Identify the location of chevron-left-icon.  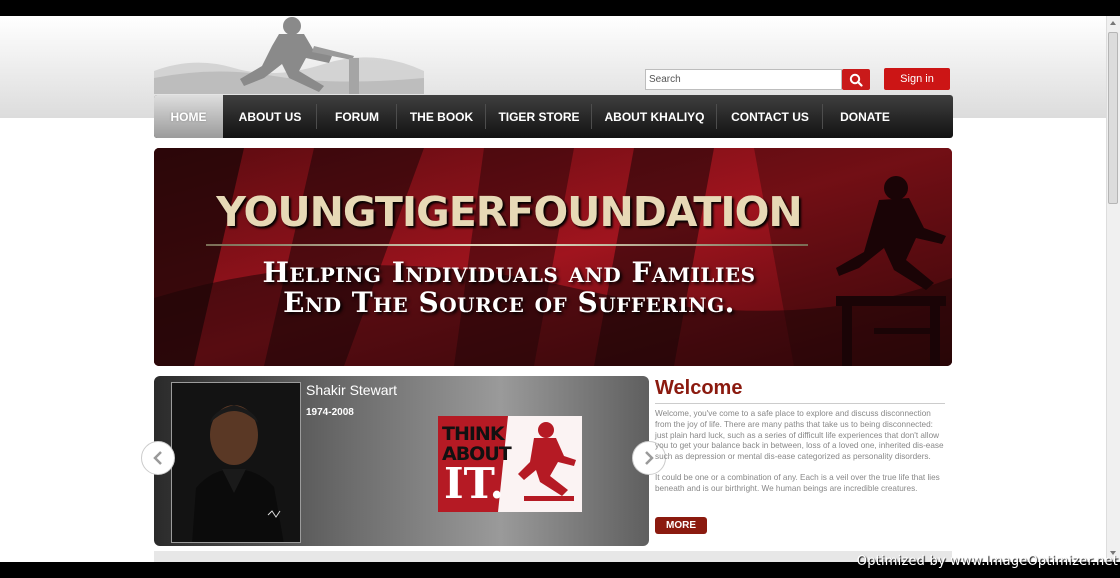
(157, 458).